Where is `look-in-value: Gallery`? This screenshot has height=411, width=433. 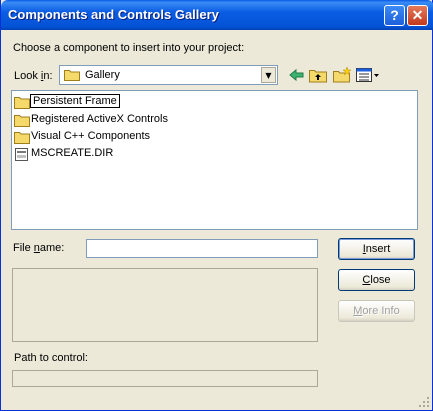
look-in-value: Gallery is located at coordinates (102, 75).